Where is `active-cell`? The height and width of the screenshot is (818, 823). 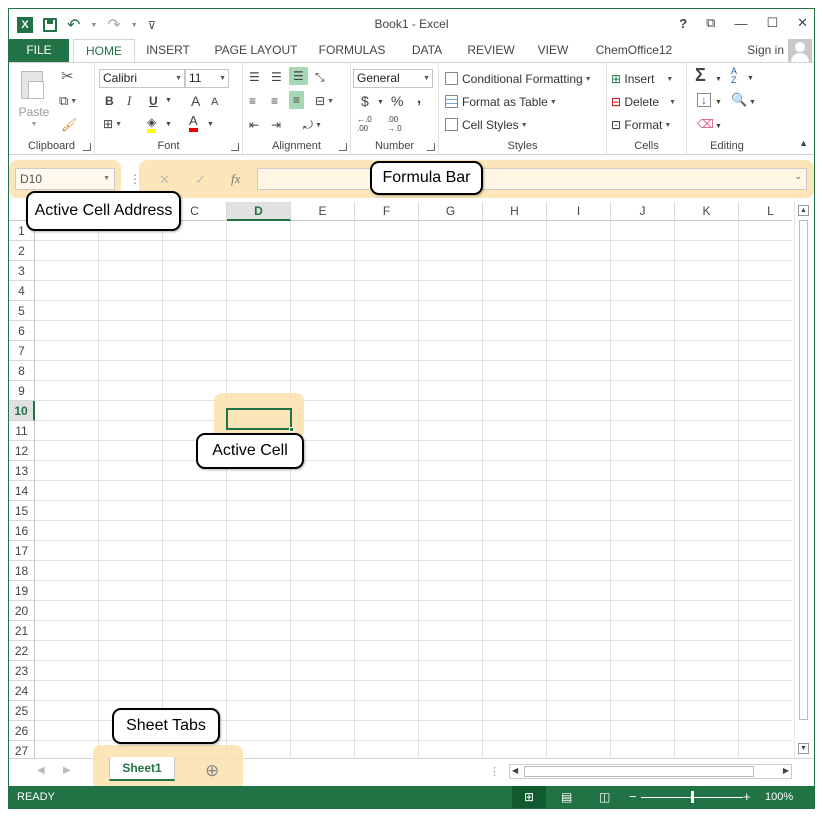 active-cell is located at coordinates (259, 419).